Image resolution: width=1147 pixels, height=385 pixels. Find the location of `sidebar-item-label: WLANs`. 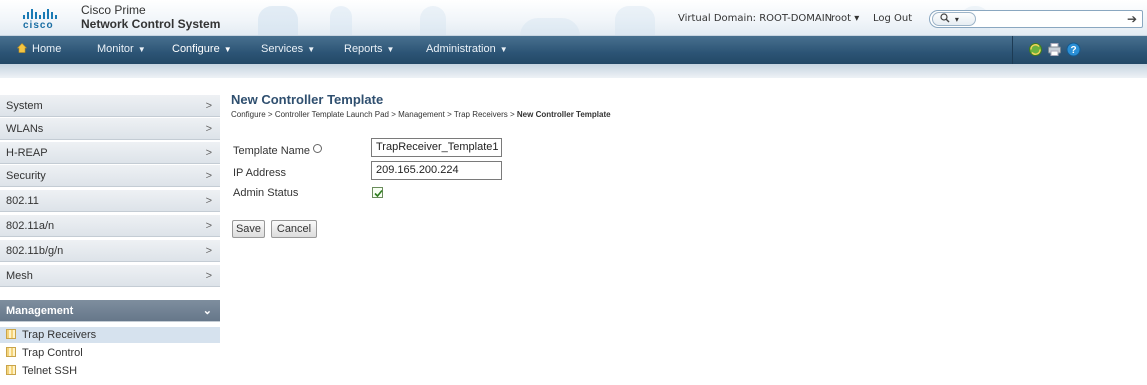

sidebar-item-label: WLANs is located at coordinates (25, 129).